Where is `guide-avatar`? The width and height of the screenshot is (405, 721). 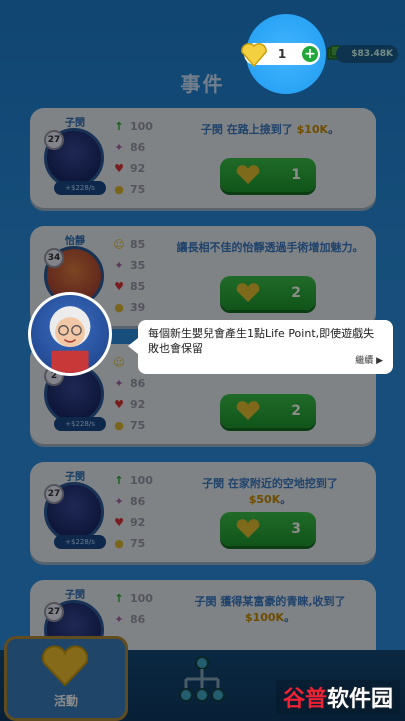 guide-avatar is located at coordinates (70, 334).